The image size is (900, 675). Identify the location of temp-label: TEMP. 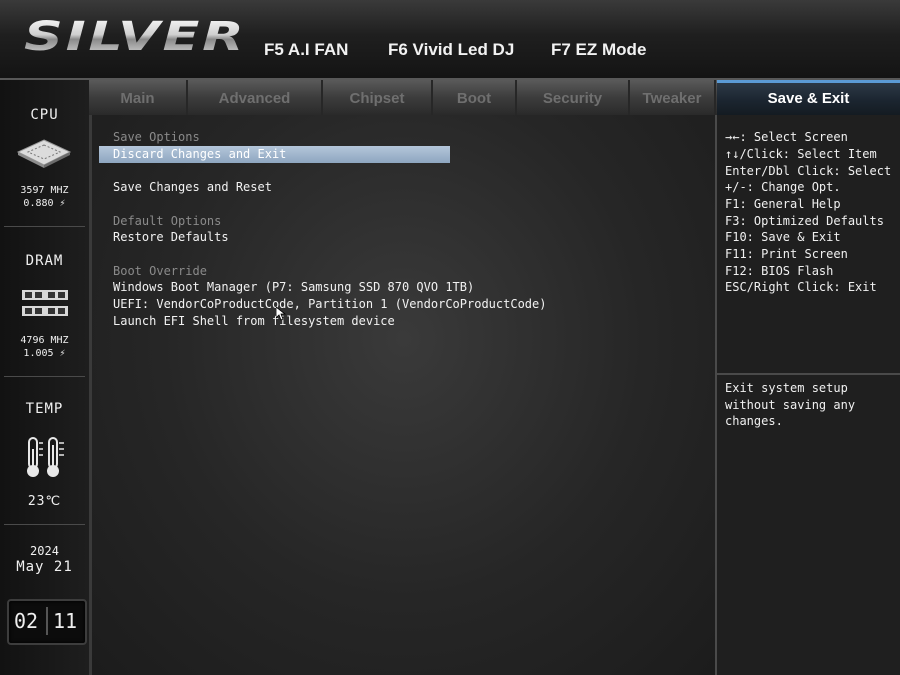
(44, 409).